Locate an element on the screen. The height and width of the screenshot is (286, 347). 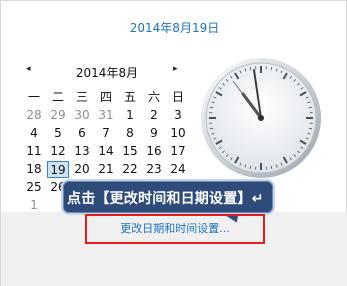
analog-clock is located at coordinates (261, 118).